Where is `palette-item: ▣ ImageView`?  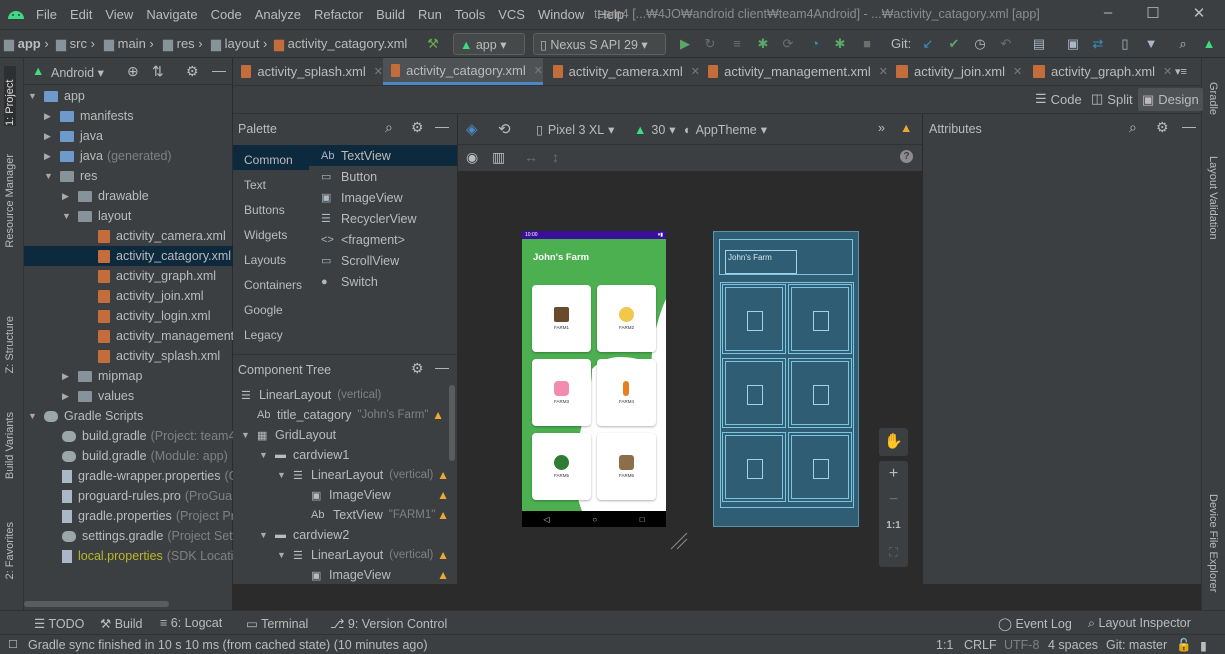 palette-item: ▣ ImageView is located at coordinates (383, 197).